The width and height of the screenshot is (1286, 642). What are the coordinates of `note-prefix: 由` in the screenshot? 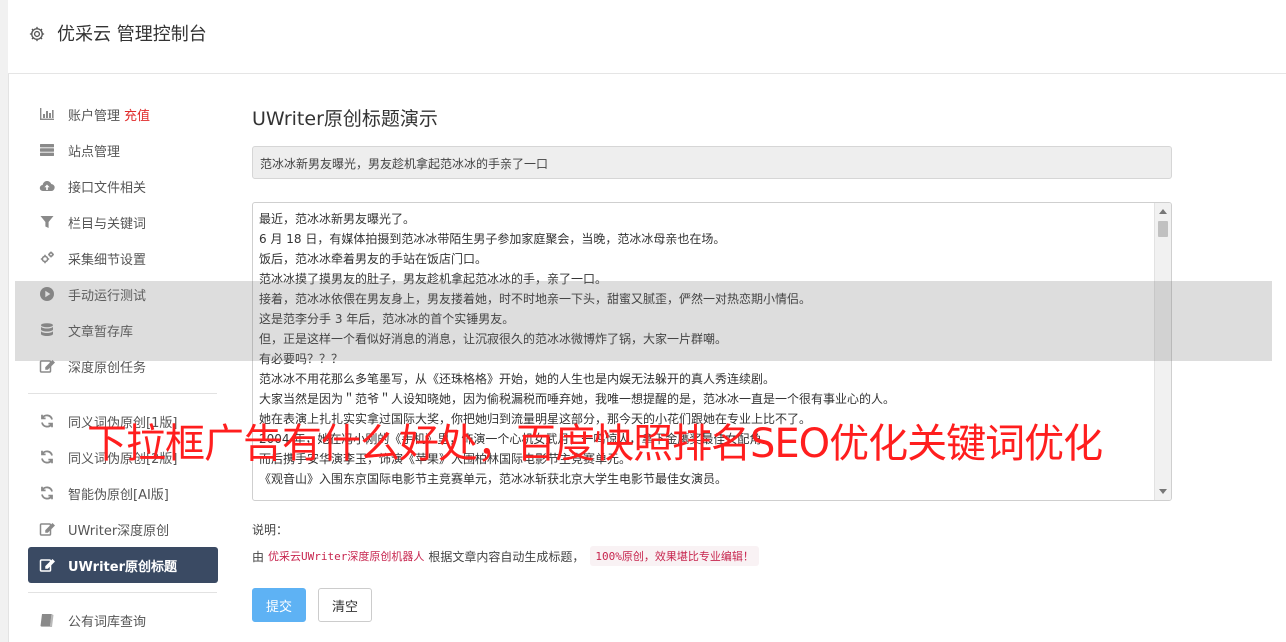 It's located at (258, 556).